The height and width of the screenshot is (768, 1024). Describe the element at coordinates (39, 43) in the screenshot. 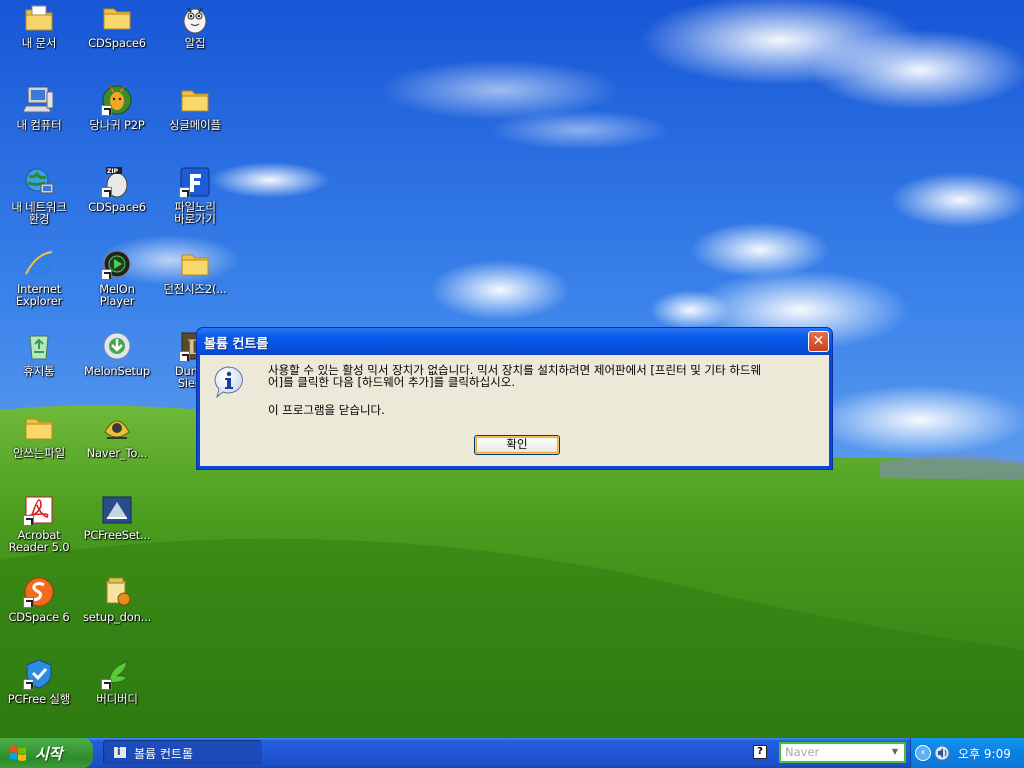

I see `desktop-icon-label: 내 문서` at that location.